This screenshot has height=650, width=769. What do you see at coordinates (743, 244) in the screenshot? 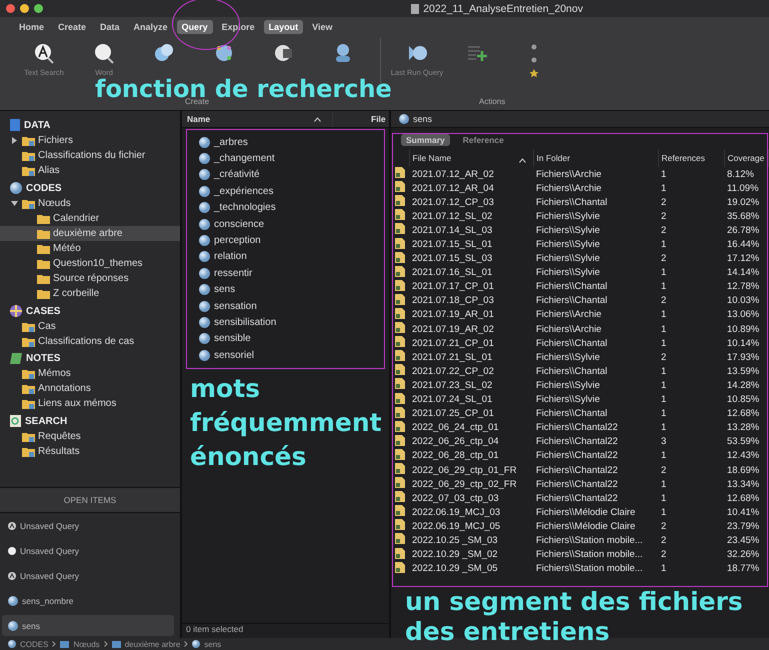
I see `table-cell: 16.44%` at bounding box center [743, 244].